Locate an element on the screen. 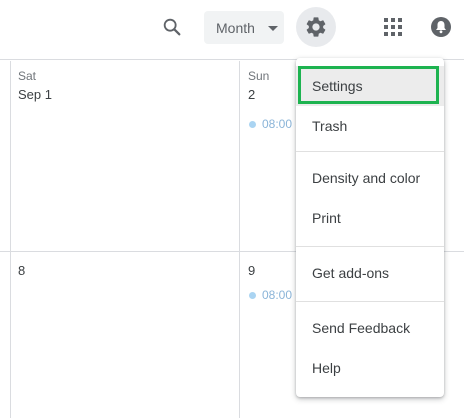  menu-item-help: Help is located at coordinates (370, 368).